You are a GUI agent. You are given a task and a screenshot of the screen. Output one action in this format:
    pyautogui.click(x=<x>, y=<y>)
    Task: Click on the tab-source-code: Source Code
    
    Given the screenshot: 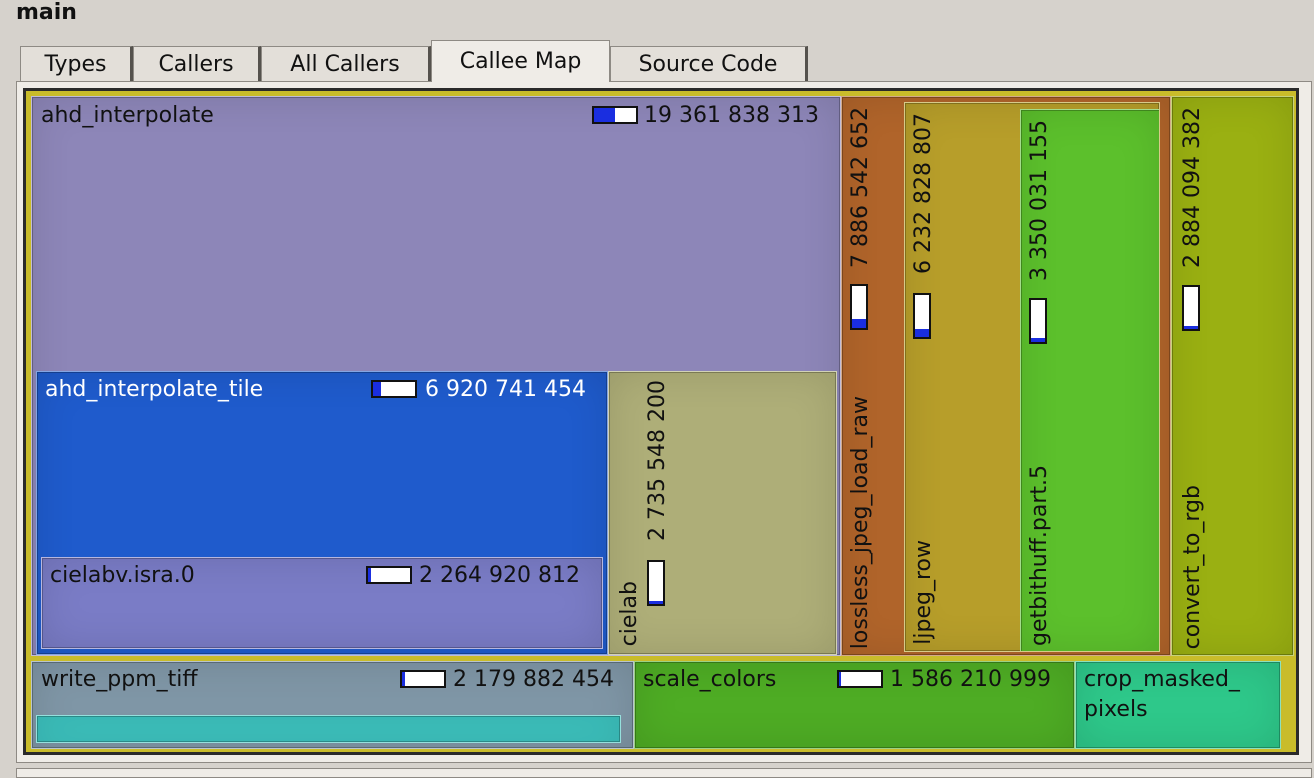 What is the action you would take?
    pyautogui.click(x=709, y=64)
    